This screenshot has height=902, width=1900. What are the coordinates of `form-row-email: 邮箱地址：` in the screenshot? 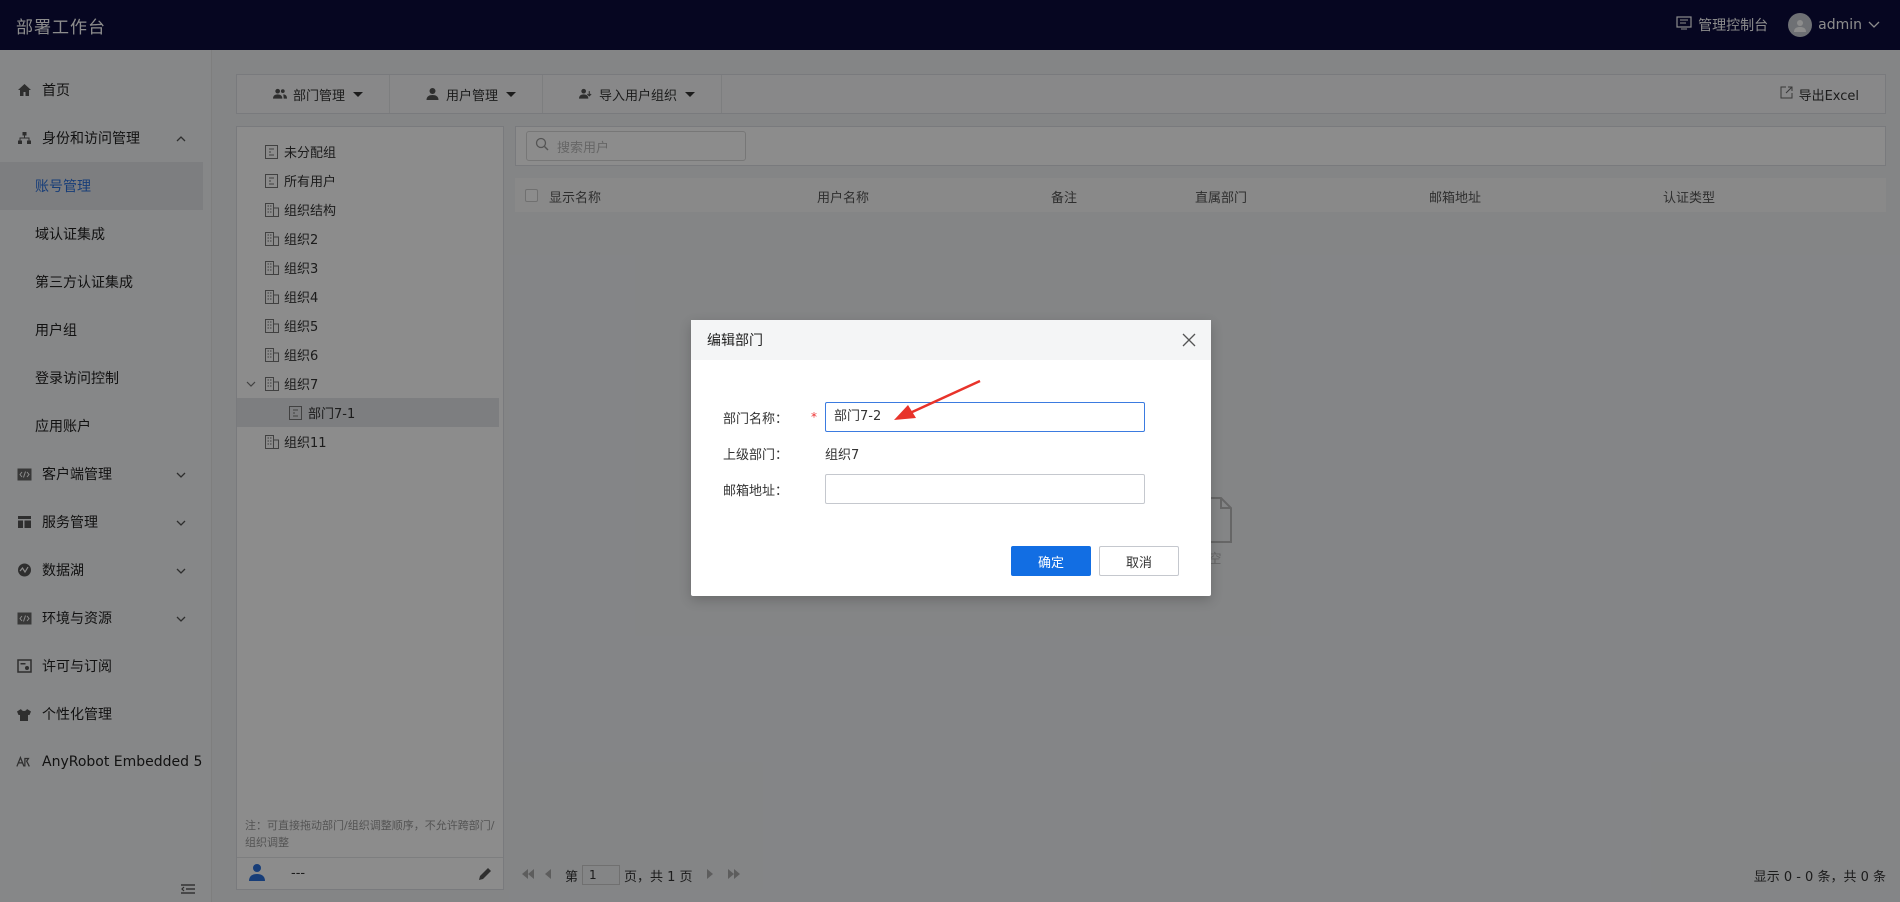 It's located at (951, 489).